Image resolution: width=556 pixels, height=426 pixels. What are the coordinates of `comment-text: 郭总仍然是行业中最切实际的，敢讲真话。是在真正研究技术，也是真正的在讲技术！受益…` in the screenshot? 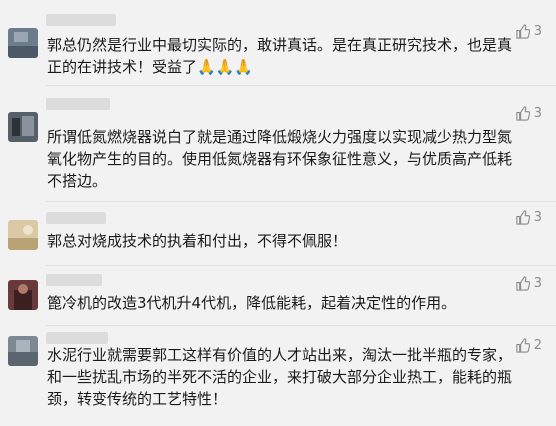 It's located at (280, 56).